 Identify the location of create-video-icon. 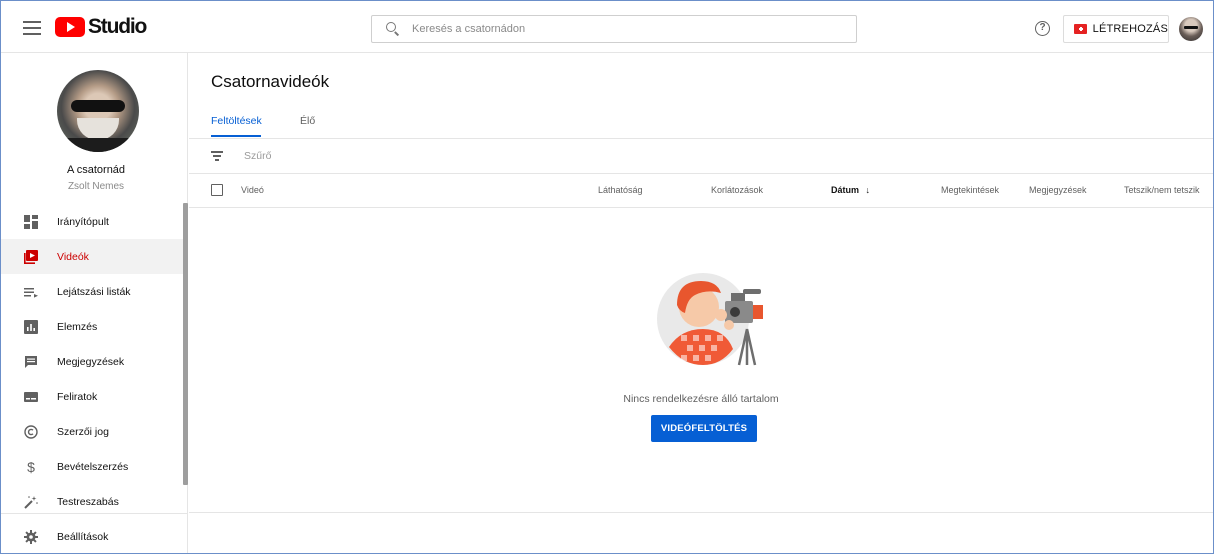
(1080, 29).